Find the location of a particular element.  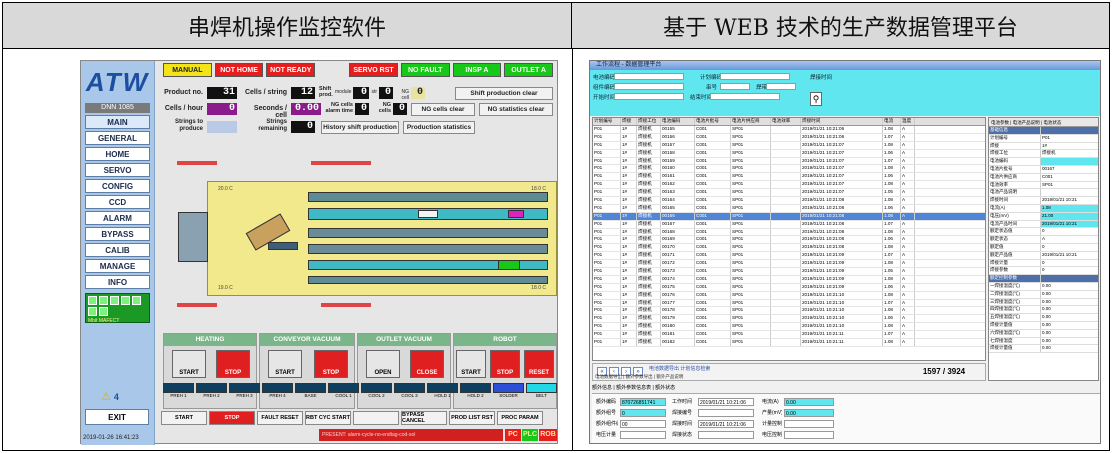

table-cell: A is located at coordinates (908, 169).